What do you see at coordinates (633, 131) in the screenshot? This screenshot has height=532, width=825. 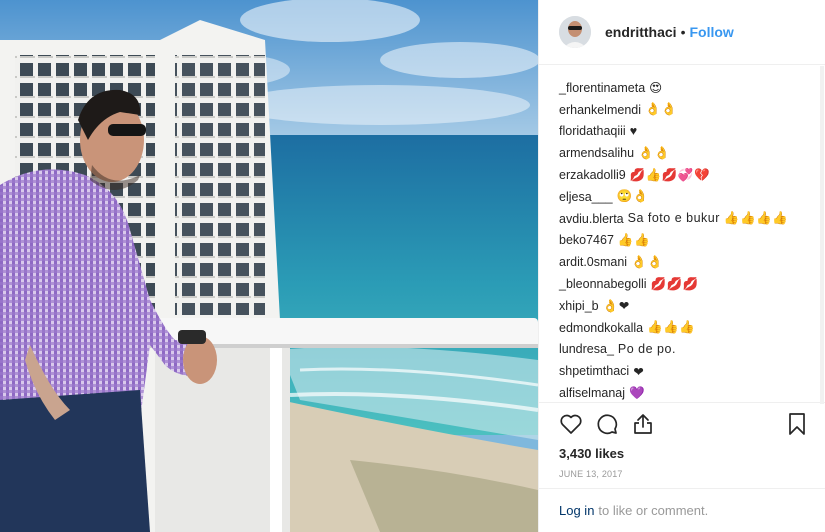 I see `comment-text: ♥` at bounding box center [633, 131].